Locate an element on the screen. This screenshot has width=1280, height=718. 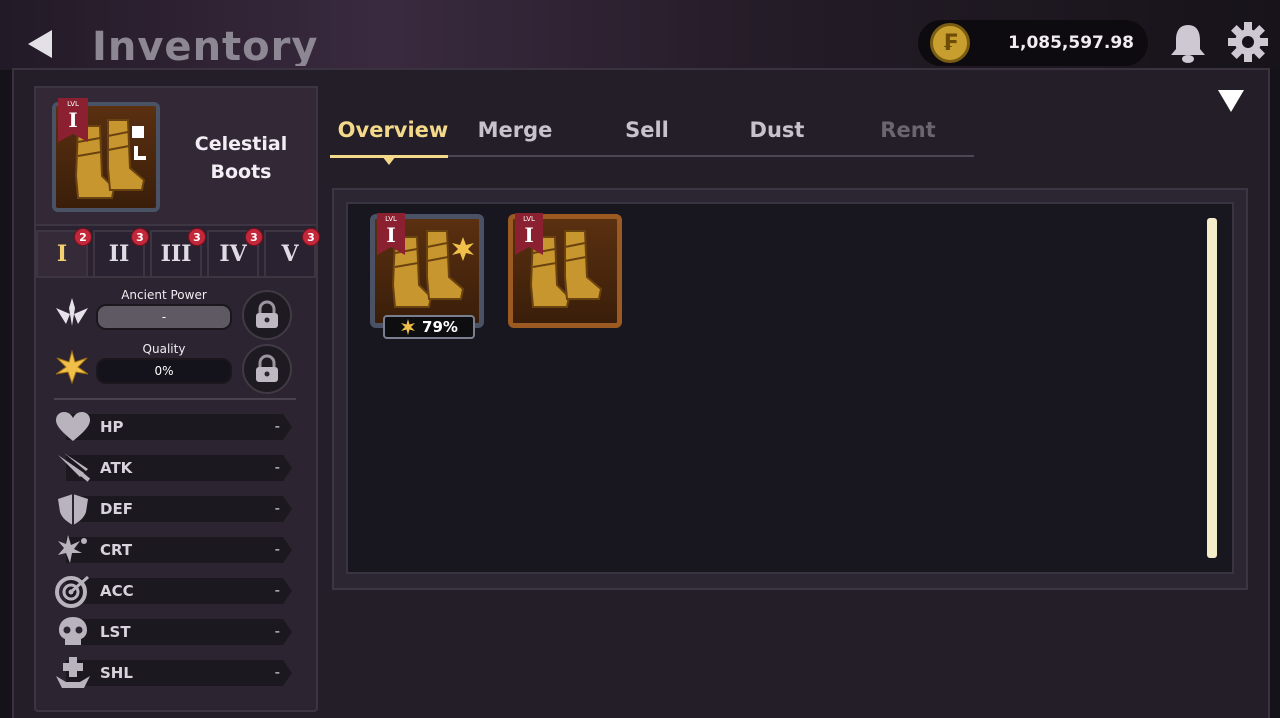
tier-label: I is located at coordinates (62, 254).